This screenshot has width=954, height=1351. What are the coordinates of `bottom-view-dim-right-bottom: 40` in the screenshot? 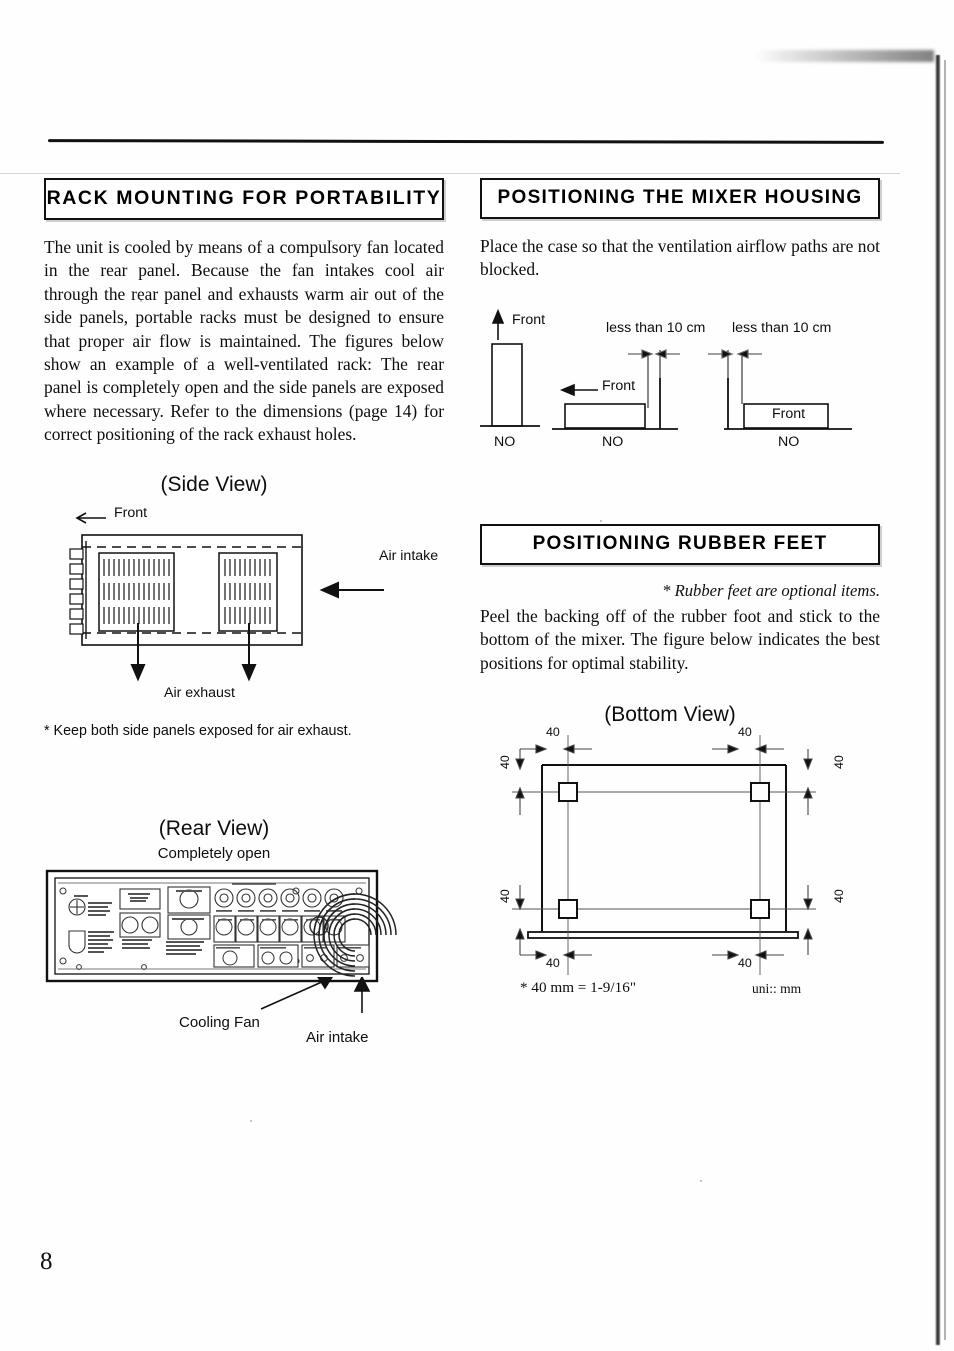 It's located at (839, 896).